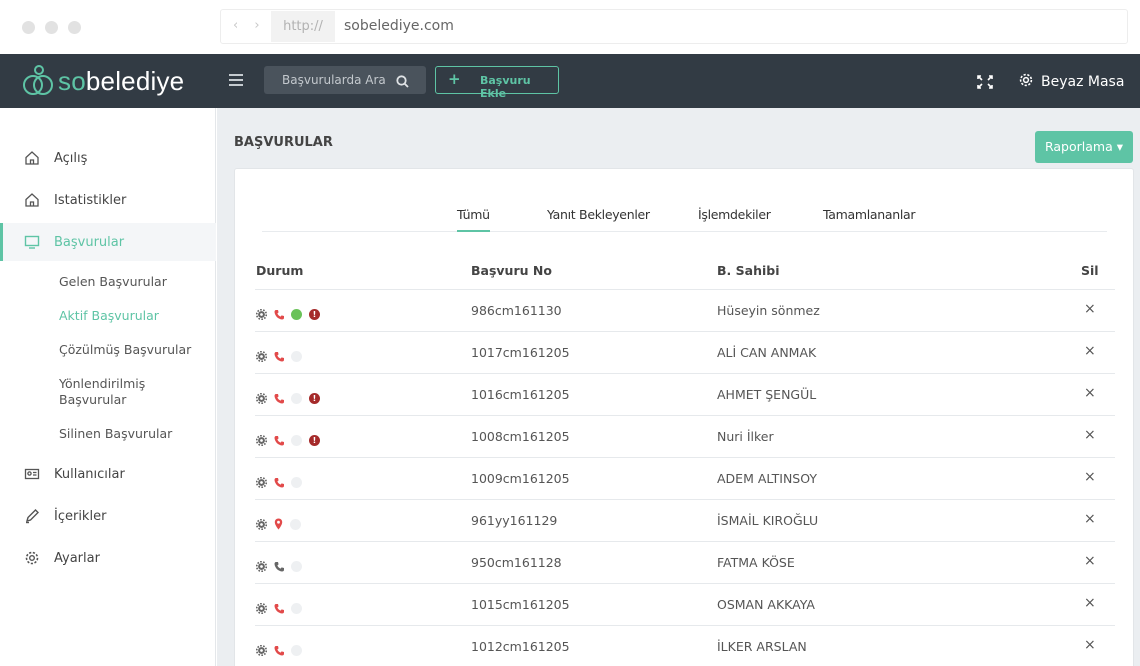 This screenshot has width=1140, height=666. What do you see at coordinates (114, 392) in the screenshot?
I see `sidebar-subitem-yonlendirilmis: Yönlendirilmiş Başvurular` at bounding box center [114, 392].